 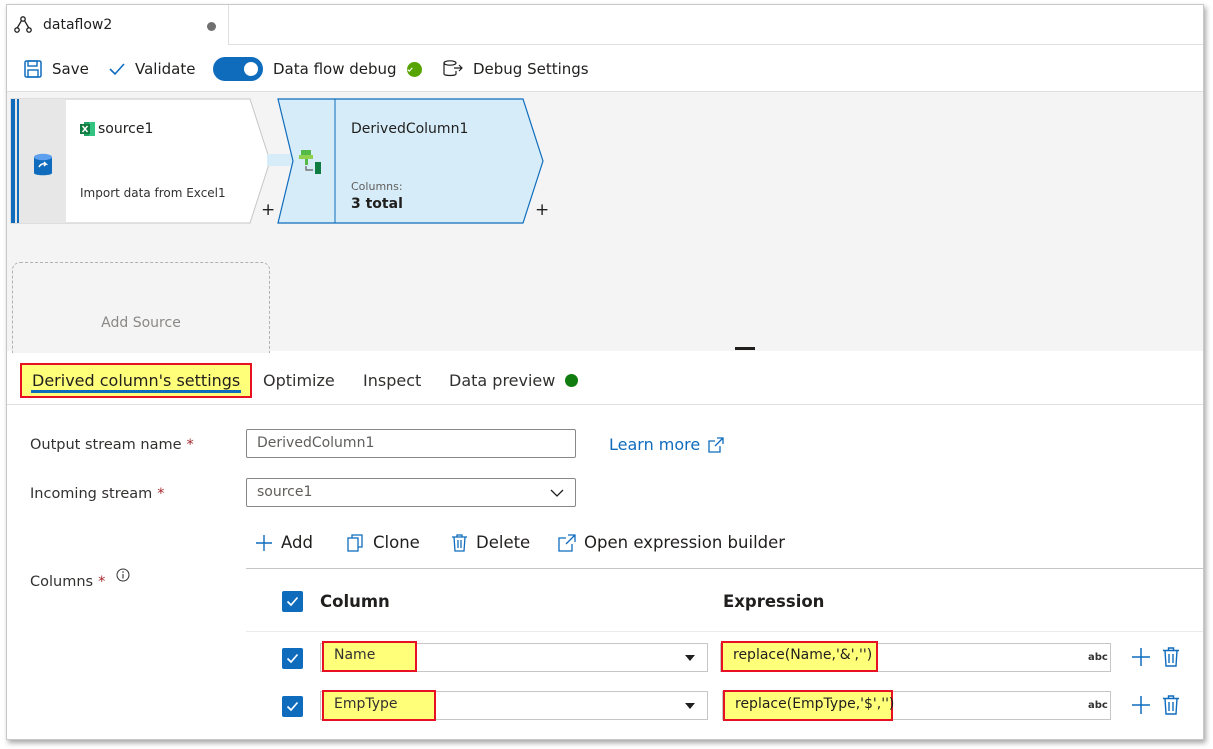 What do you see at coordinates (33, 69) in the screenshot?
I see `save-icon` at bounding box center [33, 69].